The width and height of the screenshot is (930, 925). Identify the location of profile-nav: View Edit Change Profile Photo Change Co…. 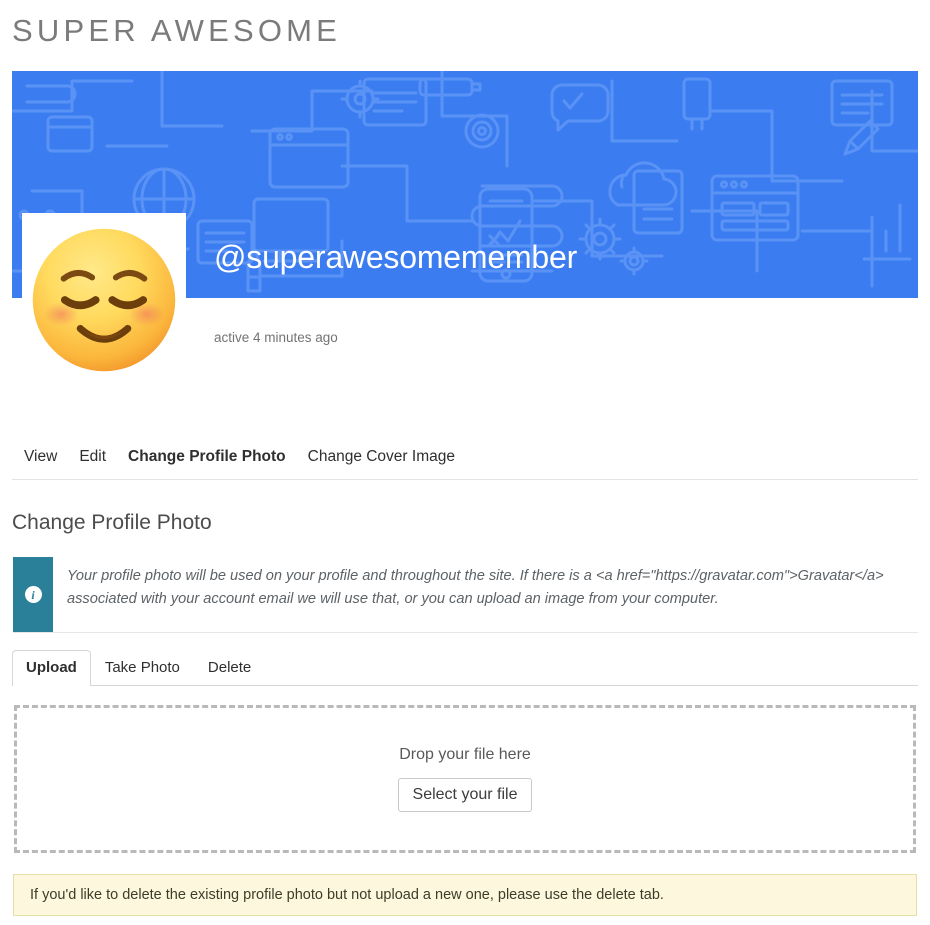
(465, 464).